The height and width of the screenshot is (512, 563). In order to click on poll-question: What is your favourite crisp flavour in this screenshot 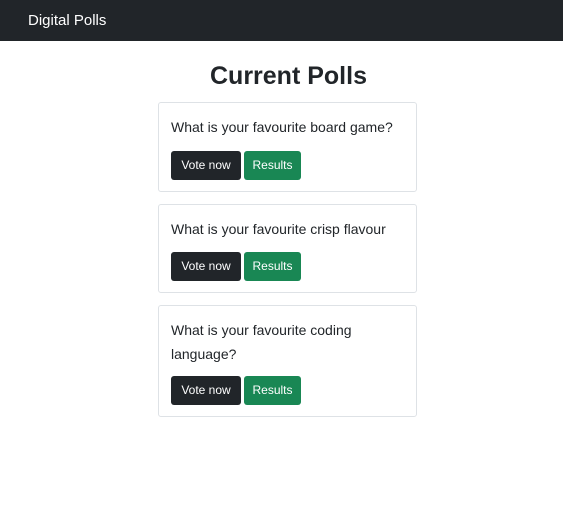, I will do `click(278, 229)`.